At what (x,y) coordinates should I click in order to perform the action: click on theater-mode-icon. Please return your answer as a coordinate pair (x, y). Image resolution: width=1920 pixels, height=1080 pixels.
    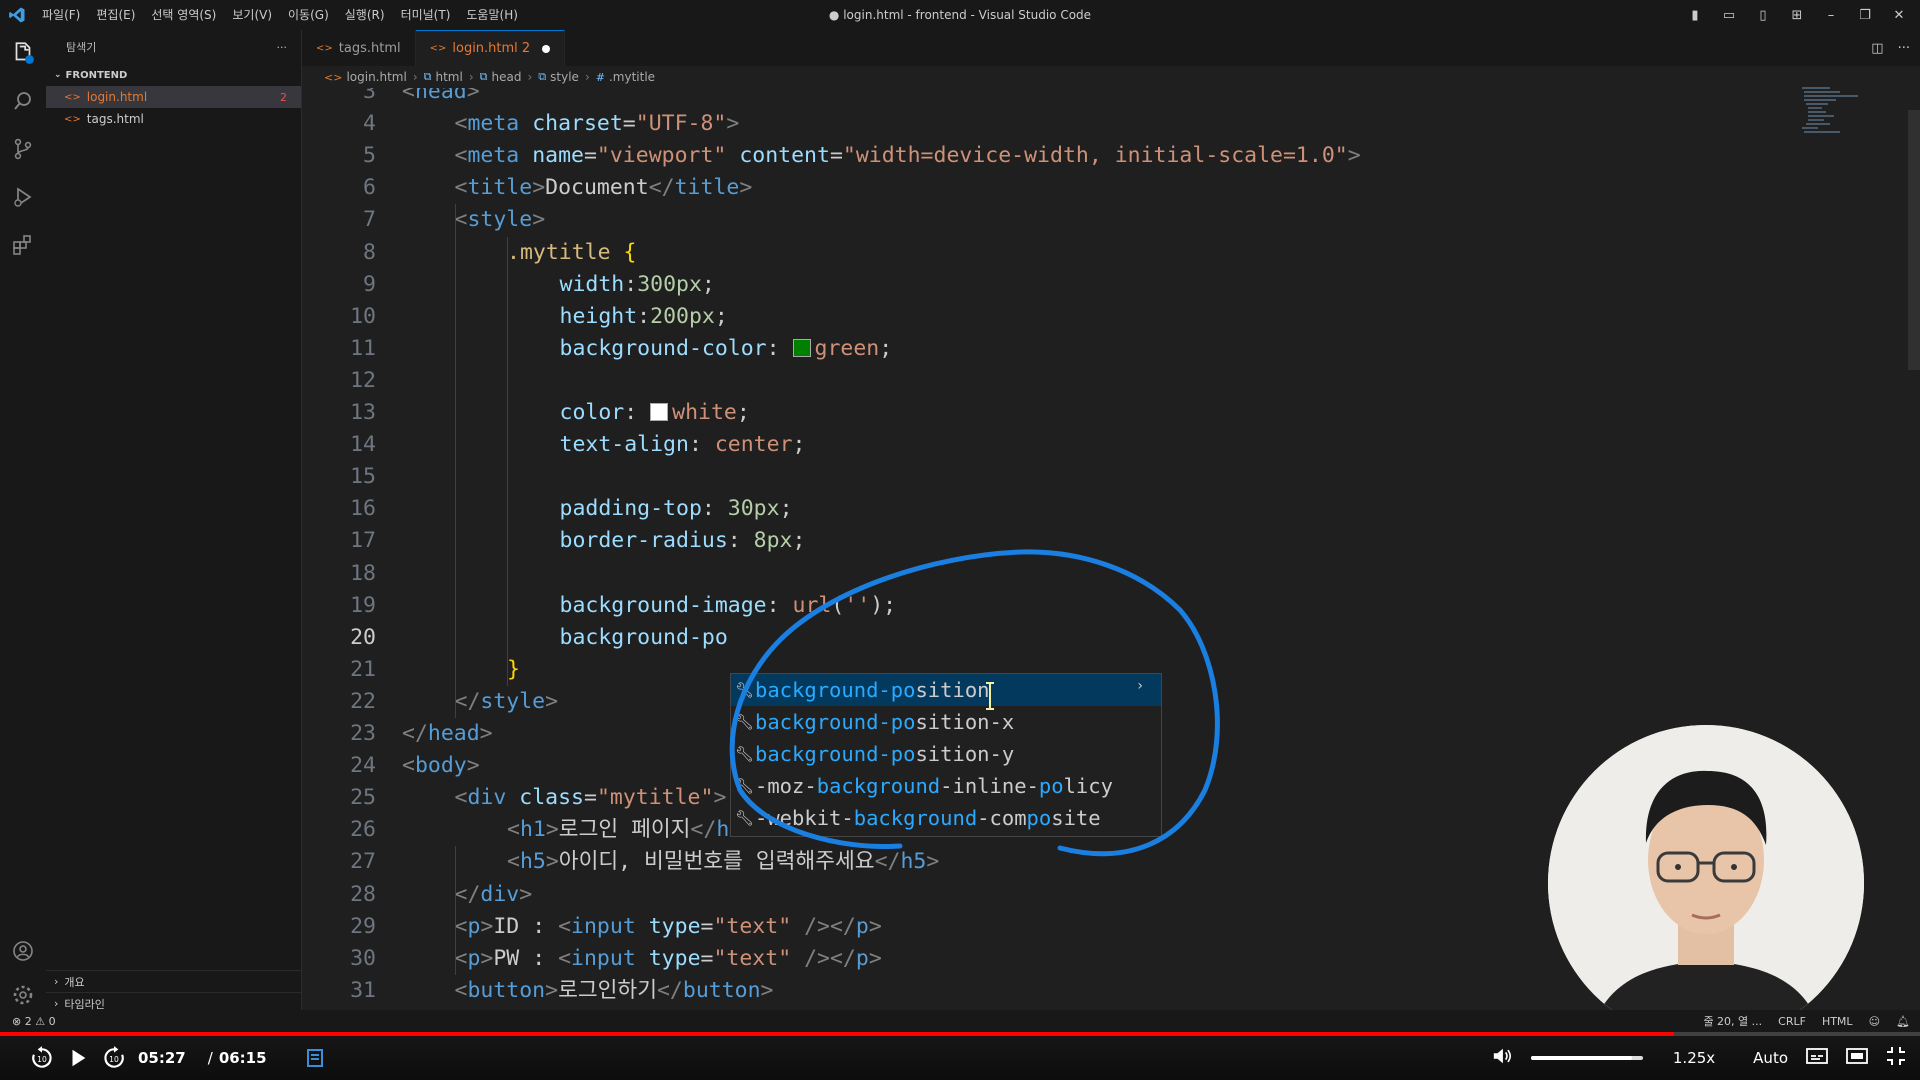
    Looking at the image, I should click on (1857, 1058).